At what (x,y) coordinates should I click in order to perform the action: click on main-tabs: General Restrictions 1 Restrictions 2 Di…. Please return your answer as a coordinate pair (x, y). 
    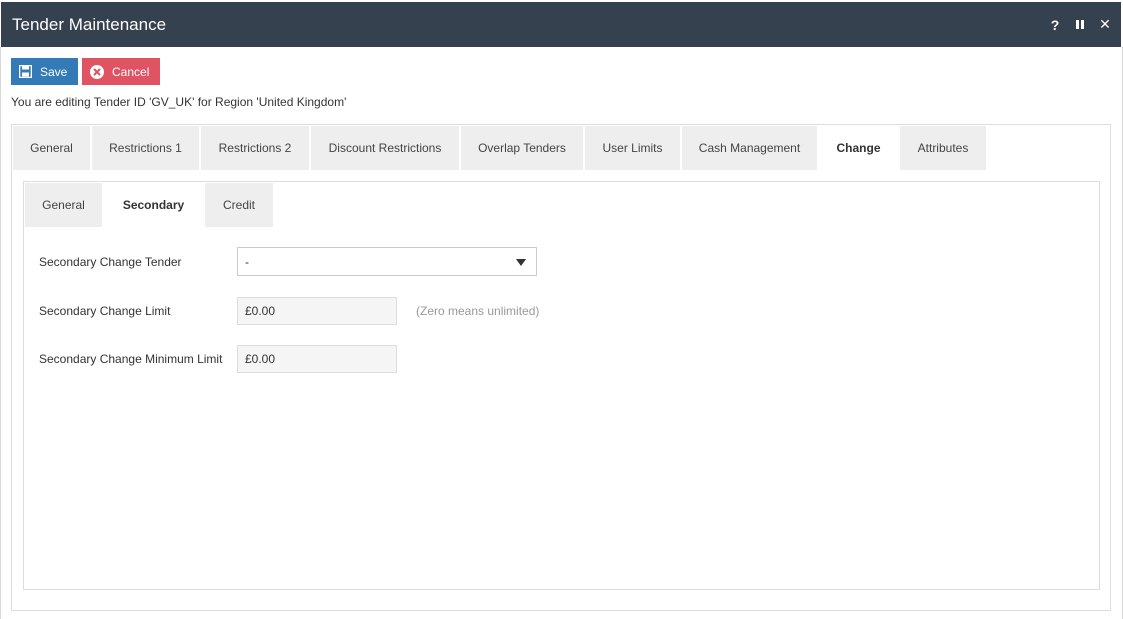
    Looking at the image, I should click on (499, 148).